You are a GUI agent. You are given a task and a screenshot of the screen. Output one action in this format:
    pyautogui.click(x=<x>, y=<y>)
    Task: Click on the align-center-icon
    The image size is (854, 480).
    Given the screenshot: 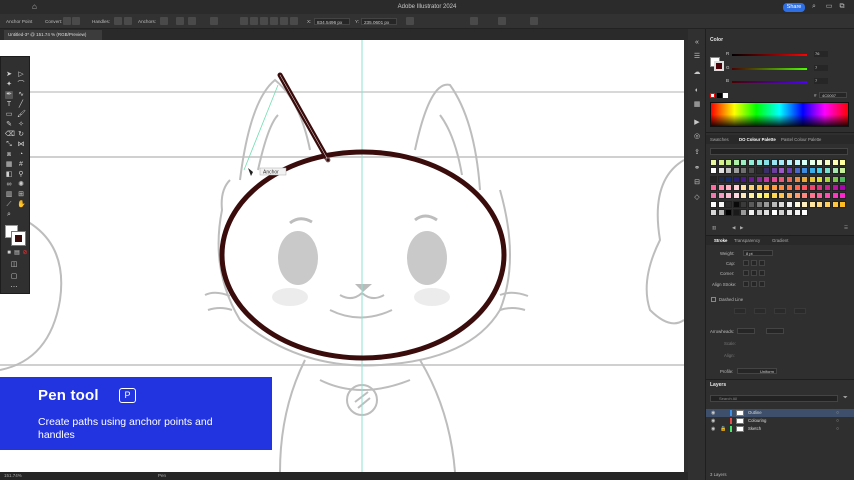 What is the action you would take?
    pyautogui.click(x=254, y=21)
    